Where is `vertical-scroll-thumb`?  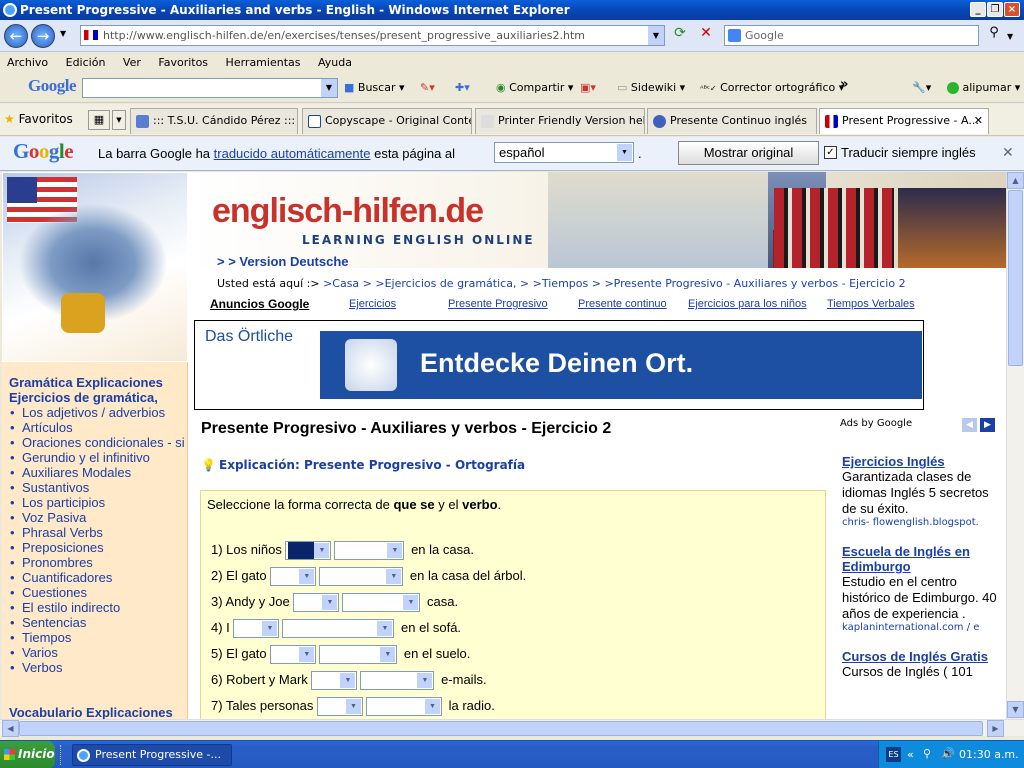
vertical-scroll-thumb is located at coordinates (1015, 278).